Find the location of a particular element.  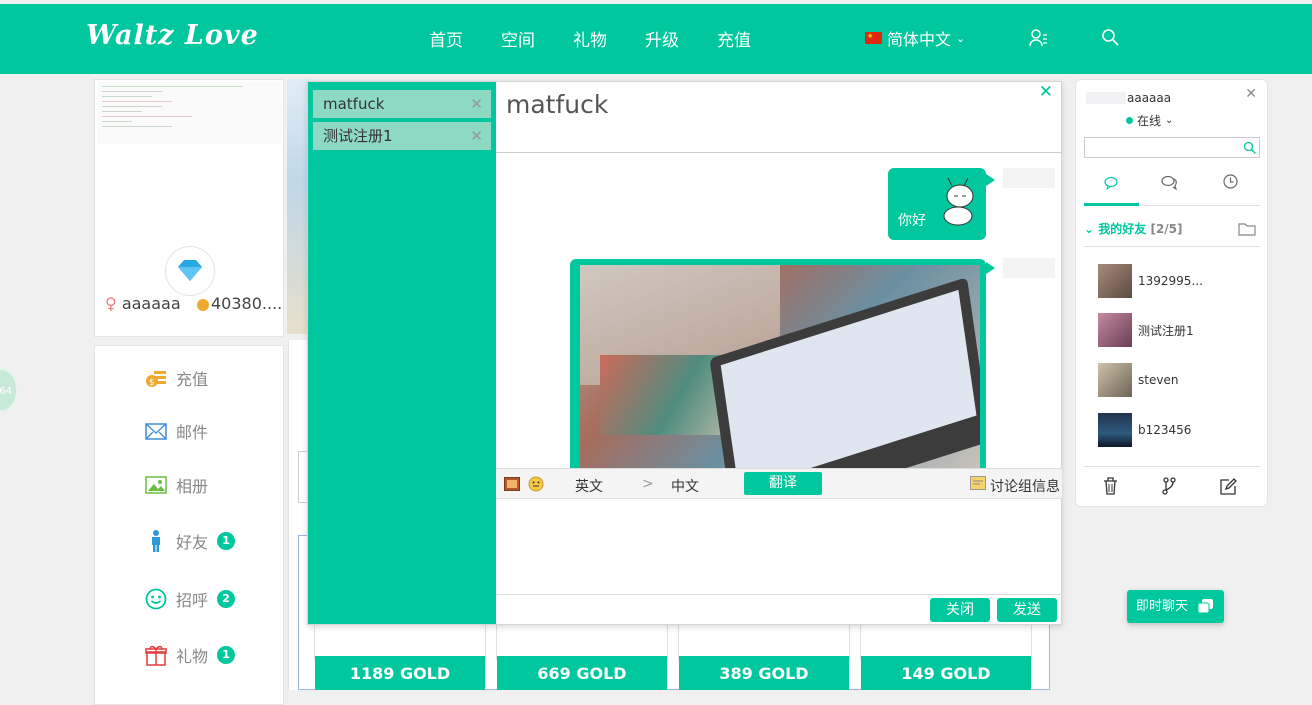

smile-icon is located at coordinates (156, 599).